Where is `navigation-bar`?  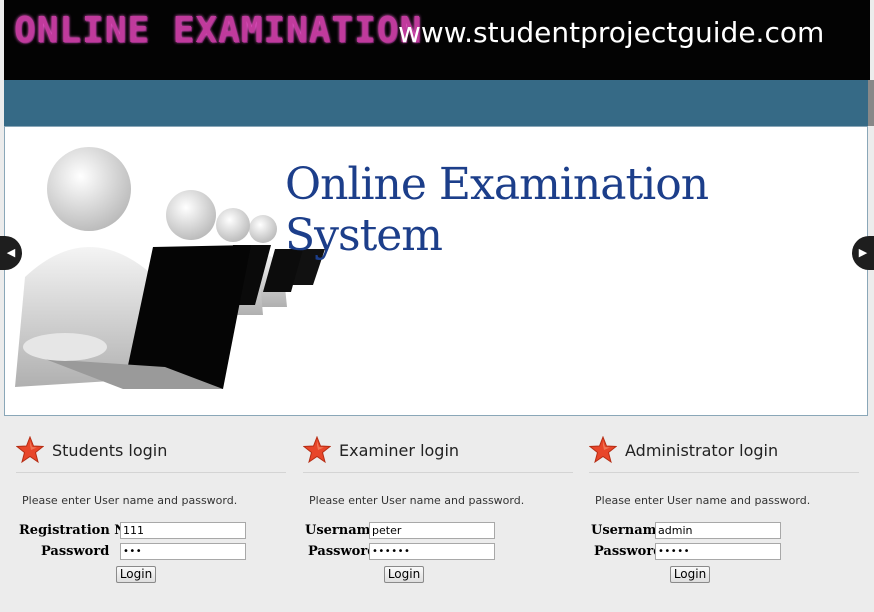
navigation-bar is located at coordinates (436, 103).